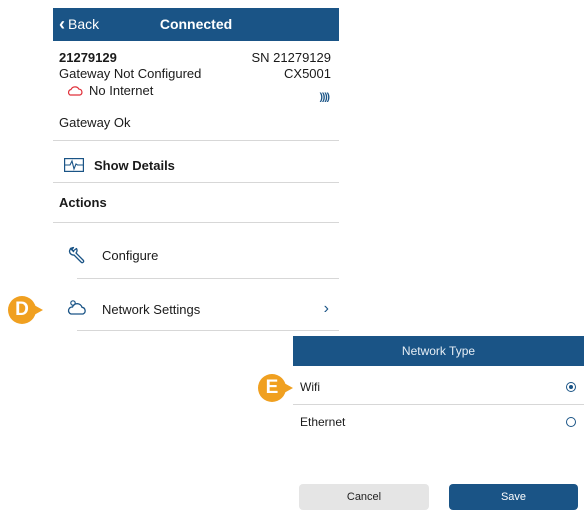  What do you see at coordinates (76, 255) in the screenshot?
I see `wrench-icon` at bounding box center [76, 255].